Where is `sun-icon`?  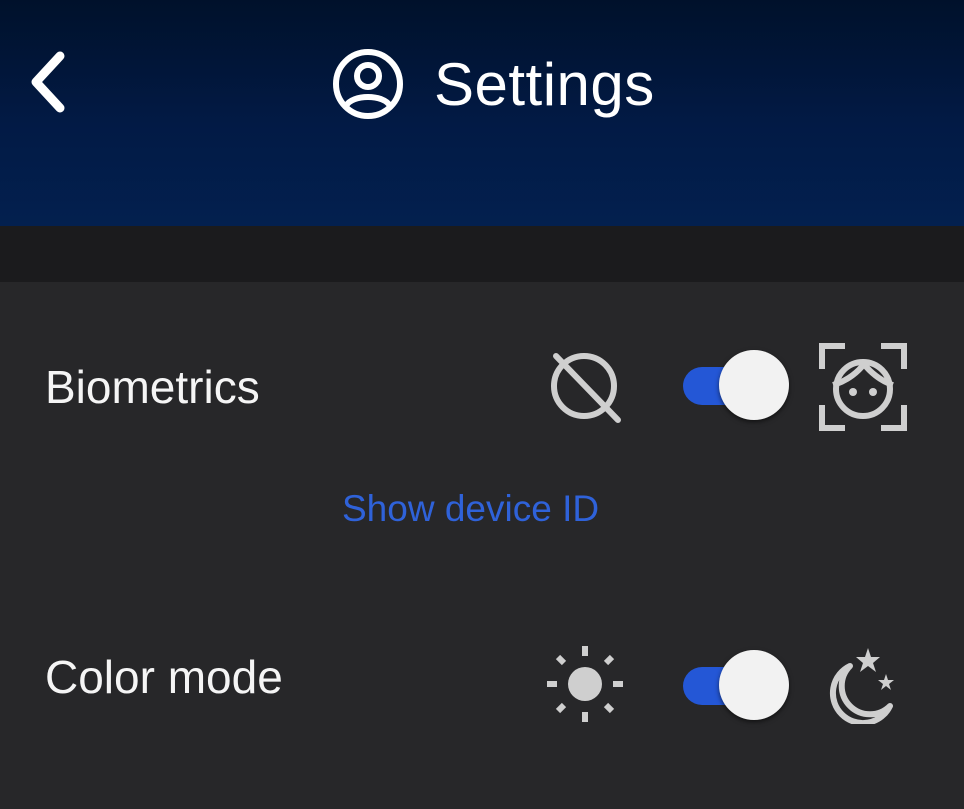
sun-icon is located at coordinates (585, 684).